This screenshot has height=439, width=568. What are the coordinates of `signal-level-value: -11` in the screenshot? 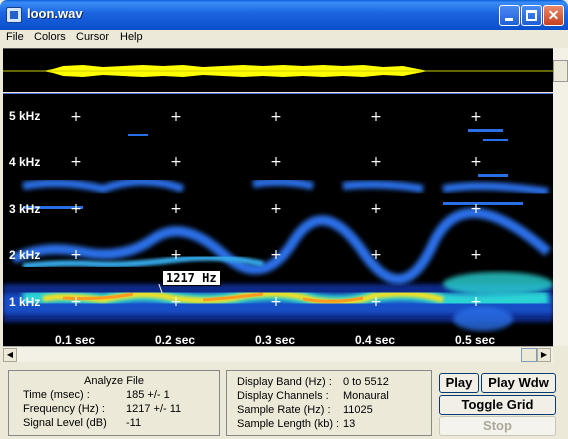 It's located at (134, 423).